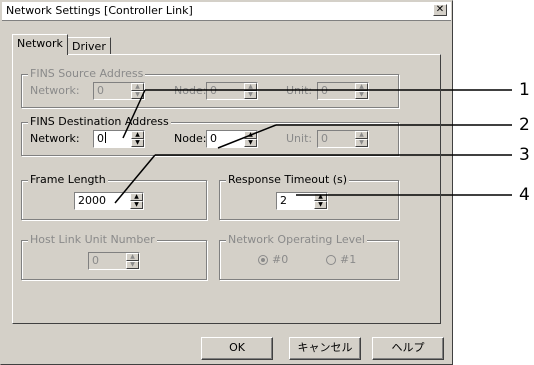  I want to click on title-bar: Network Settings [Controller Link] ✕, so click(226, 11).